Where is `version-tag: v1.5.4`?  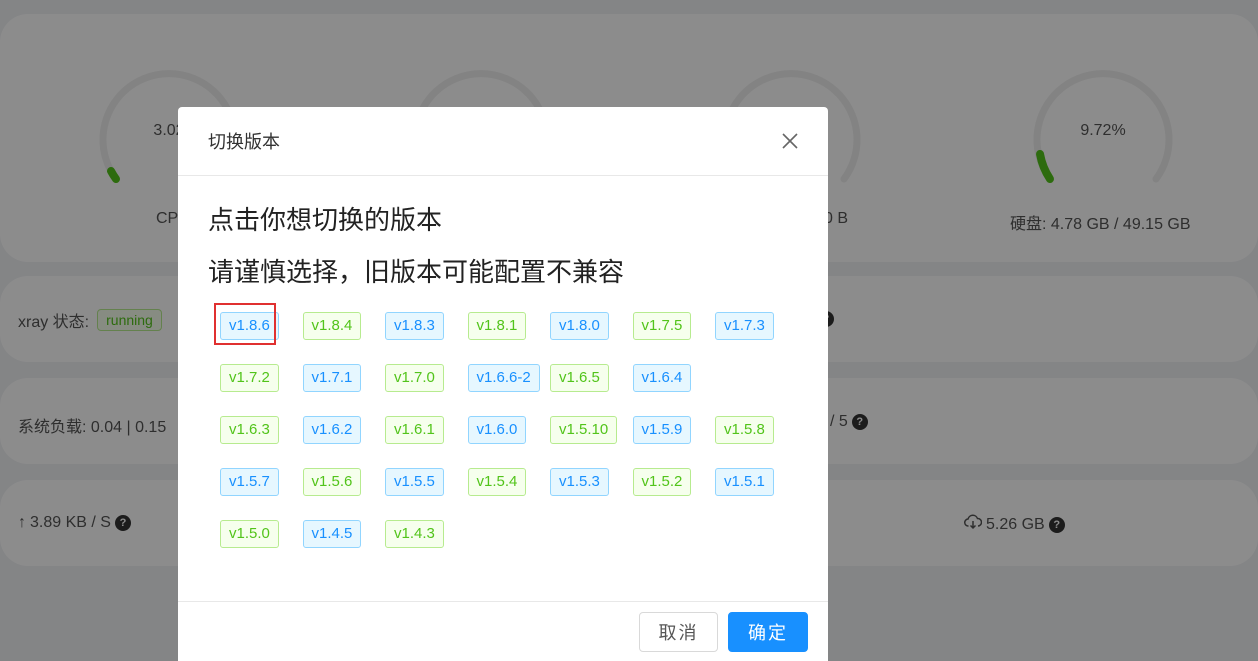
version-tag: v1.5.4 is located at coordinates (497, 482).